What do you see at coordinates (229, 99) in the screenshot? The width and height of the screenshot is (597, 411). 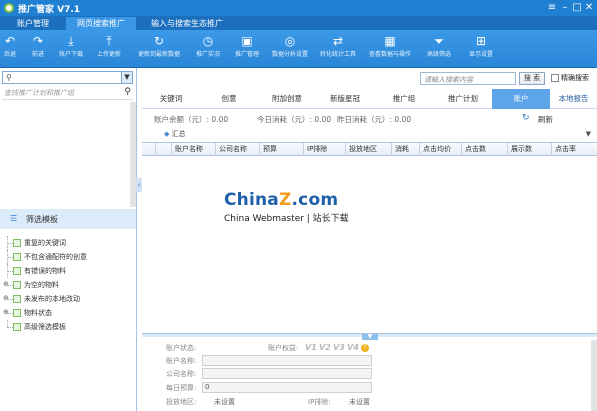 I see `tab-creative: 创意` at bounding box center [229, 99].